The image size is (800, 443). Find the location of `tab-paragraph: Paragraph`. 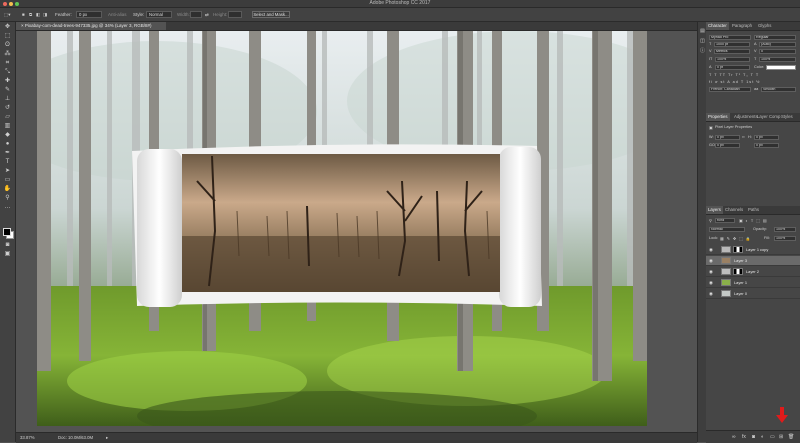

tab-paragraph: Paragraph is located at coordinates (742, 26).